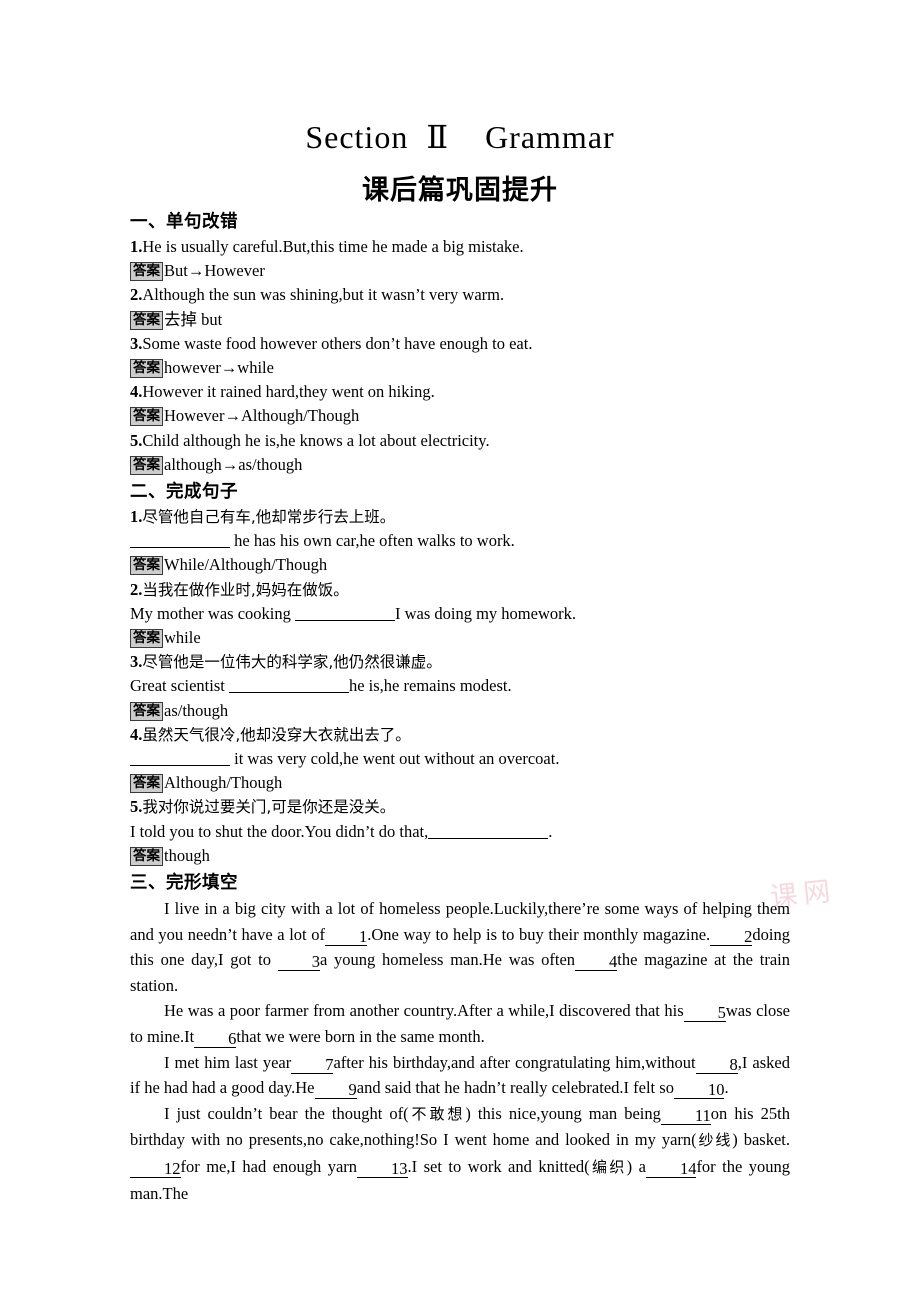 Image resolution: width=920 pixels, height=1302 pixels. What do you see at coordinates (550, 831) in the screenshot?
I see `sentence-after-blank: .` at bounding box center [550, 831].